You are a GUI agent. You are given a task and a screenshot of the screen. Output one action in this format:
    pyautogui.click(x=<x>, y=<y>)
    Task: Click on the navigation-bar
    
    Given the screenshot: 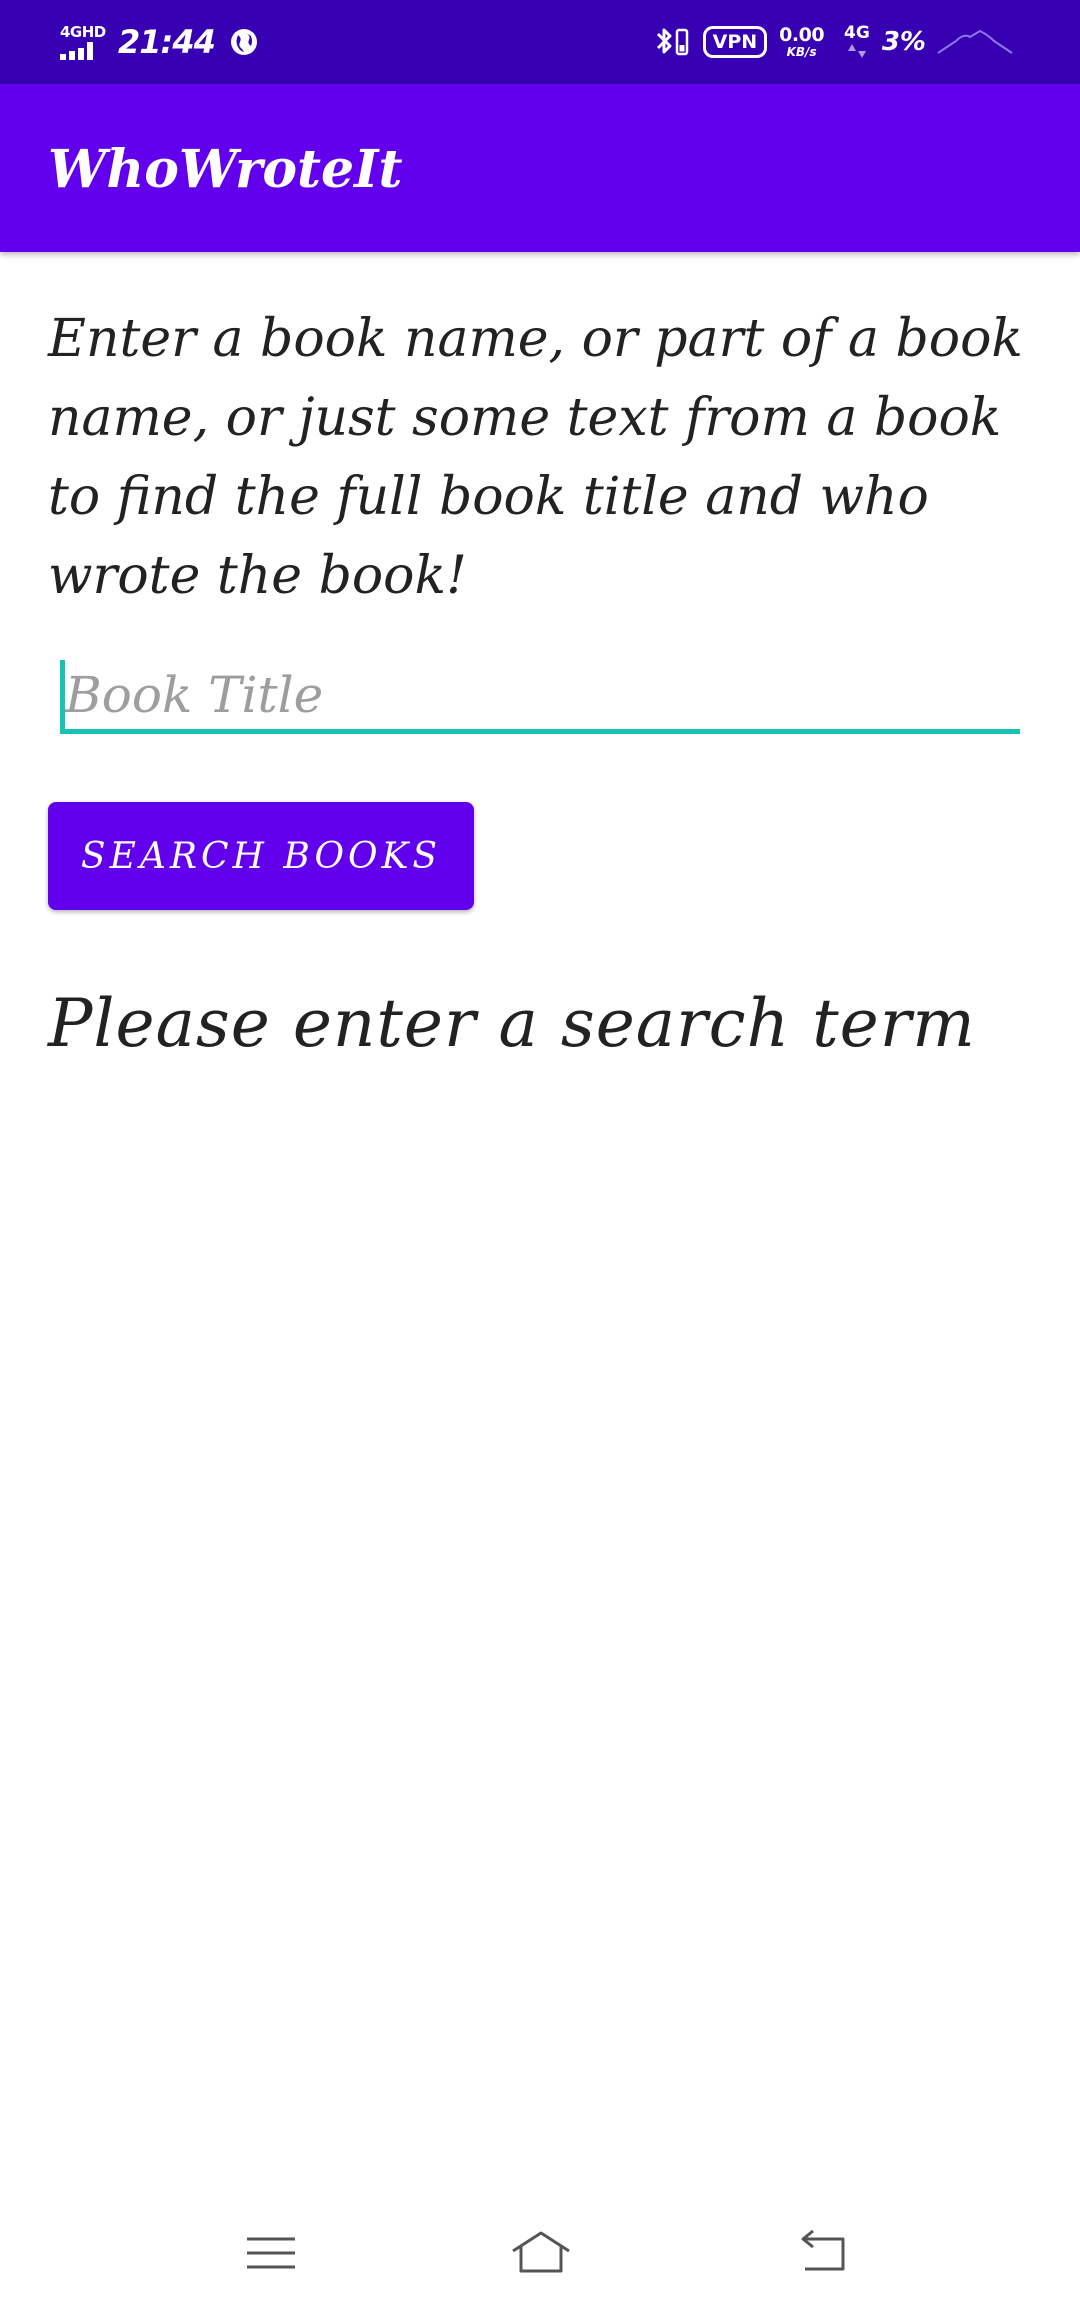 What is the action you would take?
    pyautogui.click(x=540, y=2258)
    